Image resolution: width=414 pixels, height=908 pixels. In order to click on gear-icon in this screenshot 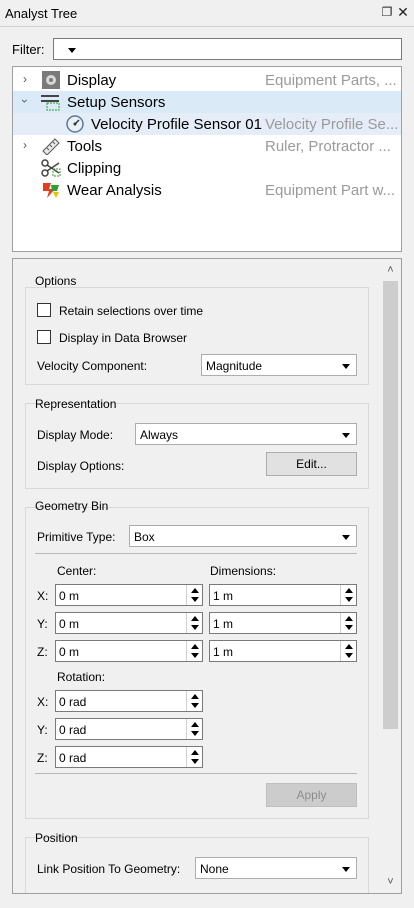, I will do `click(51, 80)`.